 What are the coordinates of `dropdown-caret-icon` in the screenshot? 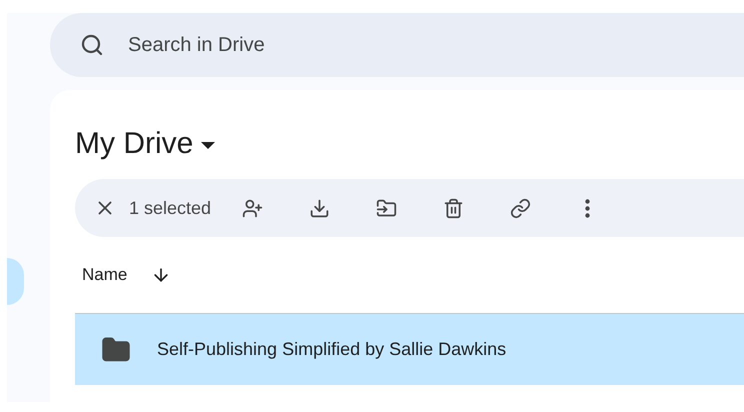 It's located at (208, 146).